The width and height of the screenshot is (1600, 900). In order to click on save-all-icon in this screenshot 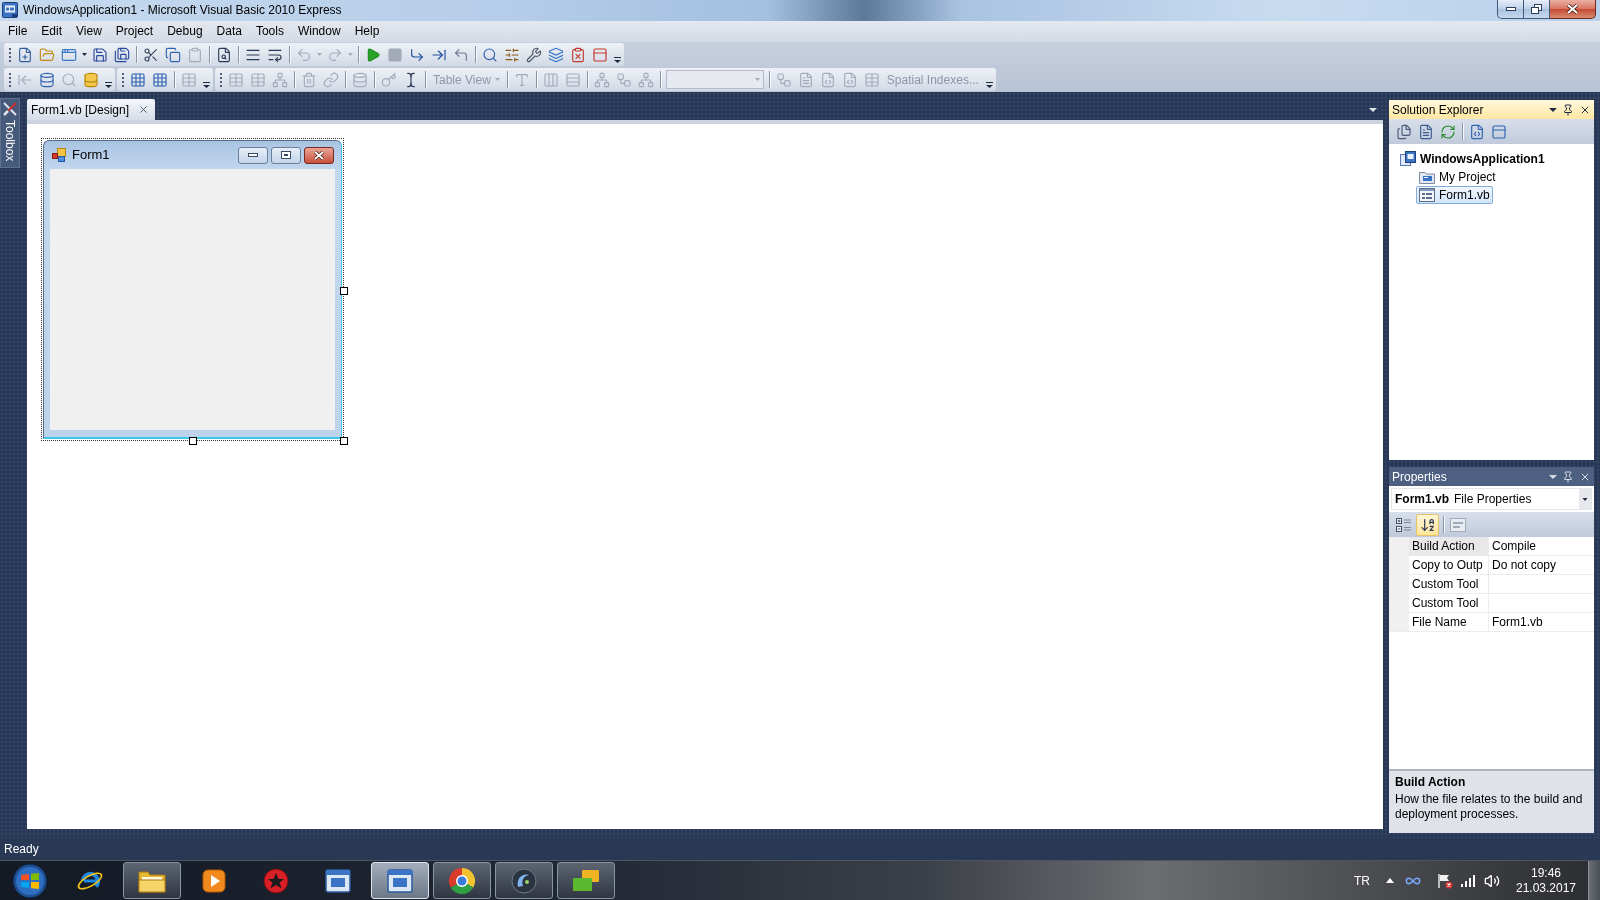, I will do `click(122, 54)`.